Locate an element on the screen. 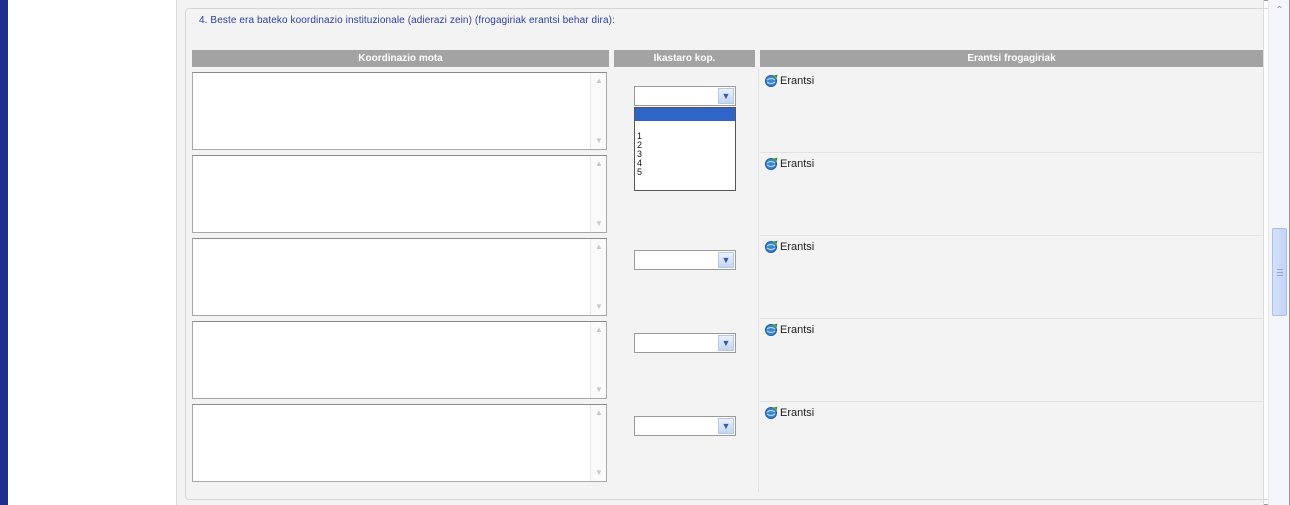 The image size is (1290, 505). dropdown-option-empty is located at coordinates (685, 114).